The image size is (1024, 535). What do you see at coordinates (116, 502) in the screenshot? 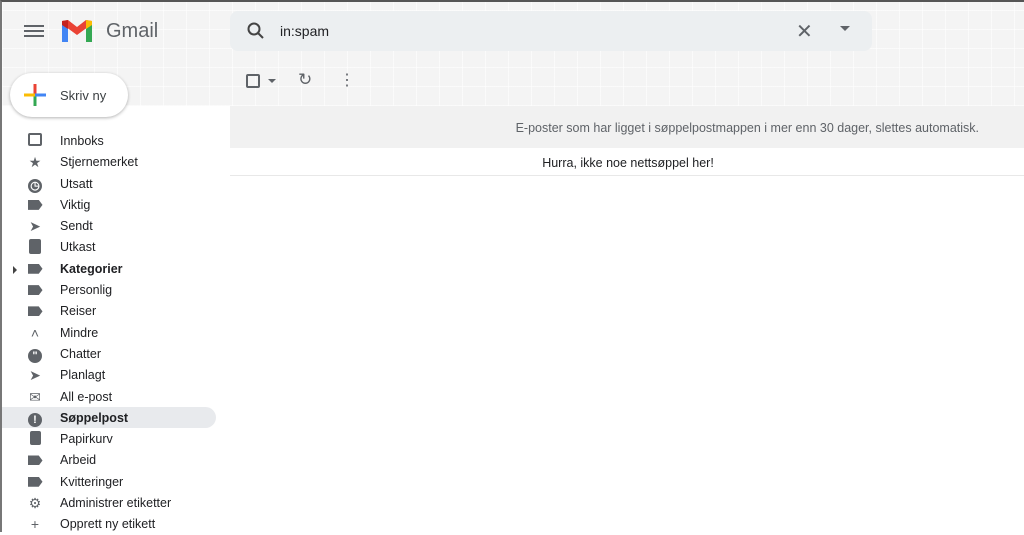
I see `sidebar-item-administrer-etiketter: ⚙ Administrer etiketter` at bounding box center [116, 502].